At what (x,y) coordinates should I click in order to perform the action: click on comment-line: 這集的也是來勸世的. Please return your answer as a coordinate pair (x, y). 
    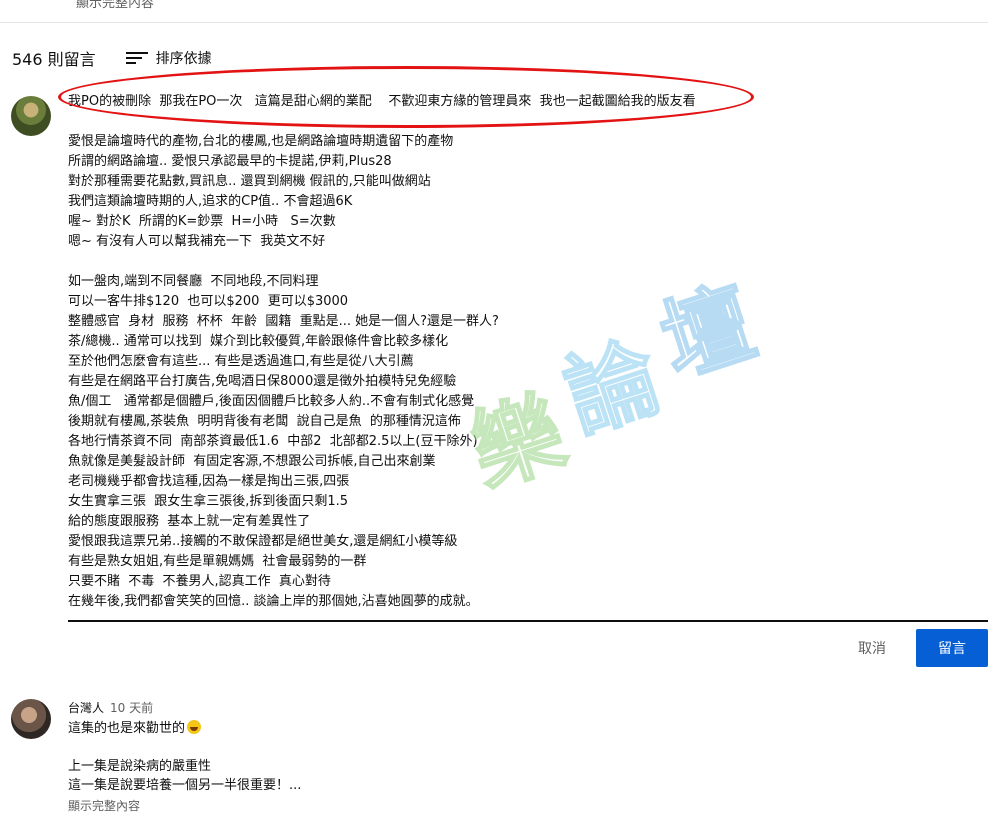
    Looking at the image, I should click on (127, 728).